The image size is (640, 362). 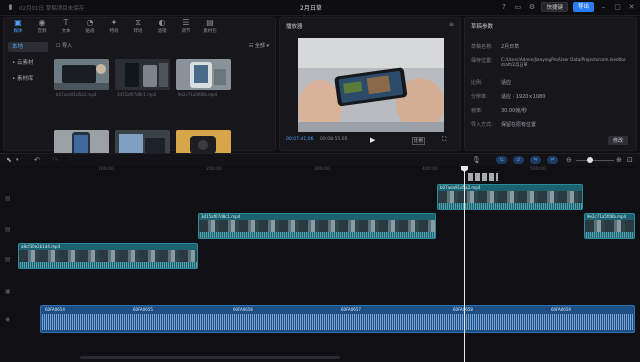 I want to click on import-checkbox: ☐ 导入, so click(x=64, y=46).